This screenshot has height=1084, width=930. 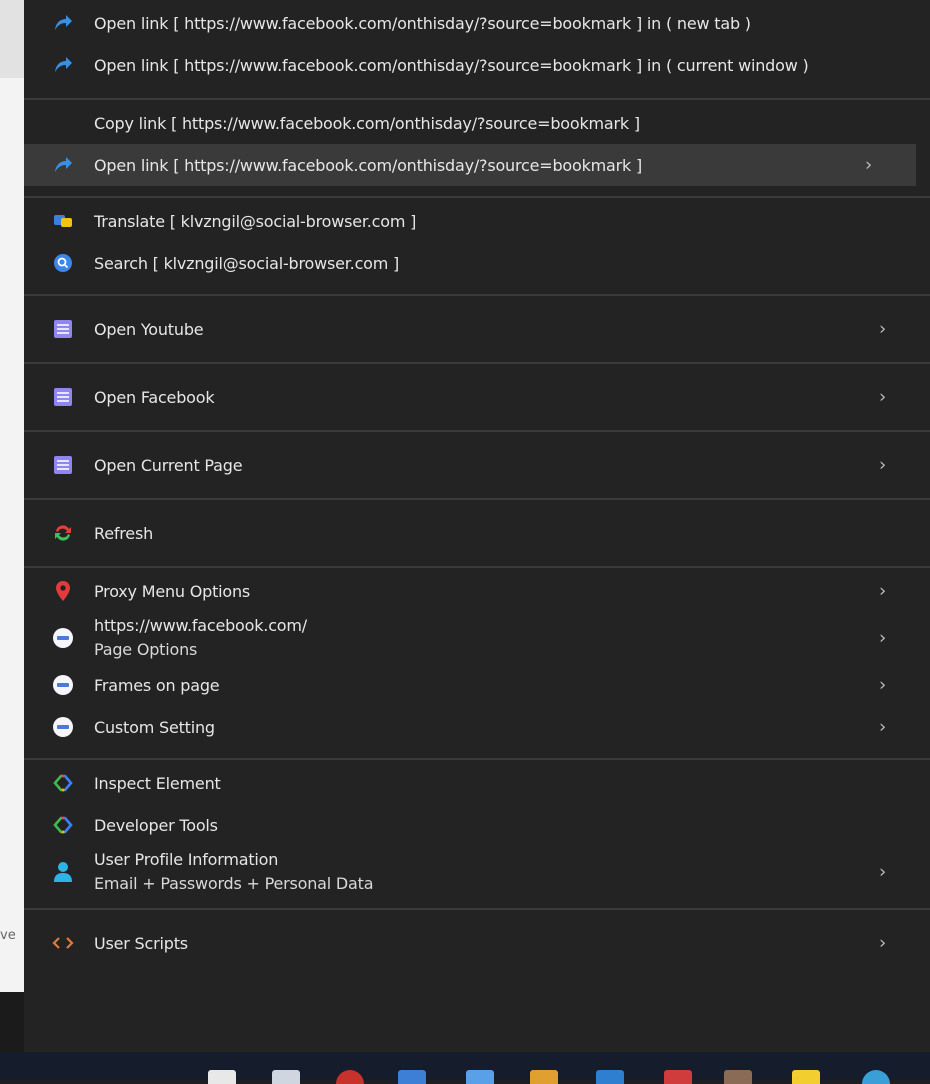 What do you see at coordinates (141, 943) in the screenshot?
I see `menu-item-label: User Scripts` at bounding box center [141, 943].